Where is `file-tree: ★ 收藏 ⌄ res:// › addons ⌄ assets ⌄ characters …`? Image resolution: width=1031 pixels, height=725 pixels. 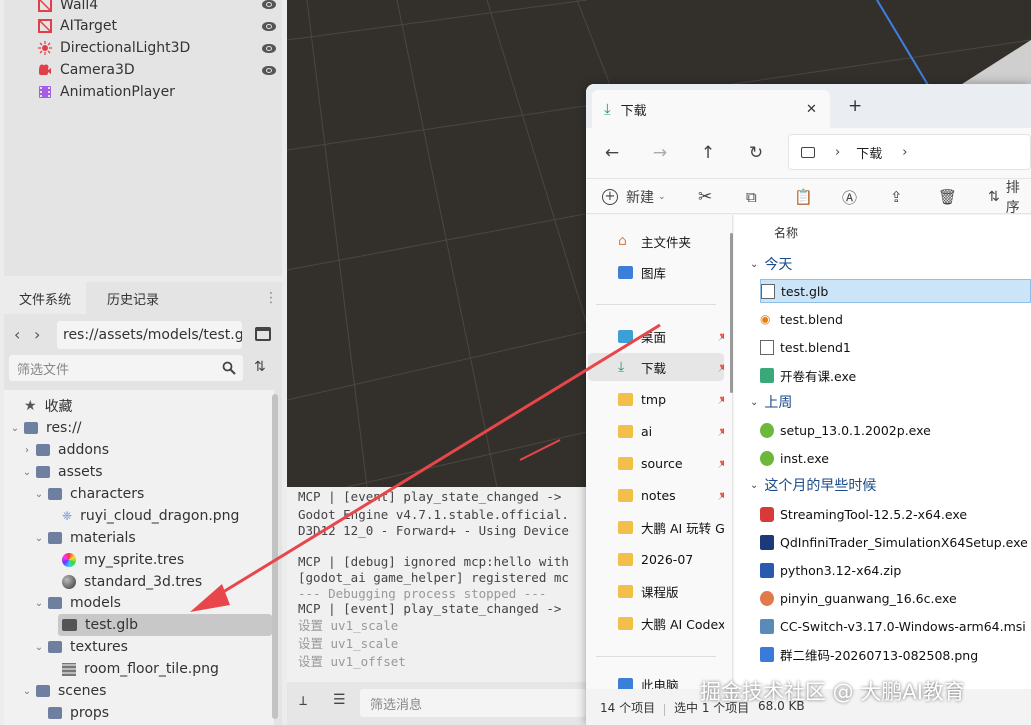 file-tree: ★ 收藏 ⌄ res:// › addons ⌄ assets ⌄ characters … is located at coordinates (139, 557).